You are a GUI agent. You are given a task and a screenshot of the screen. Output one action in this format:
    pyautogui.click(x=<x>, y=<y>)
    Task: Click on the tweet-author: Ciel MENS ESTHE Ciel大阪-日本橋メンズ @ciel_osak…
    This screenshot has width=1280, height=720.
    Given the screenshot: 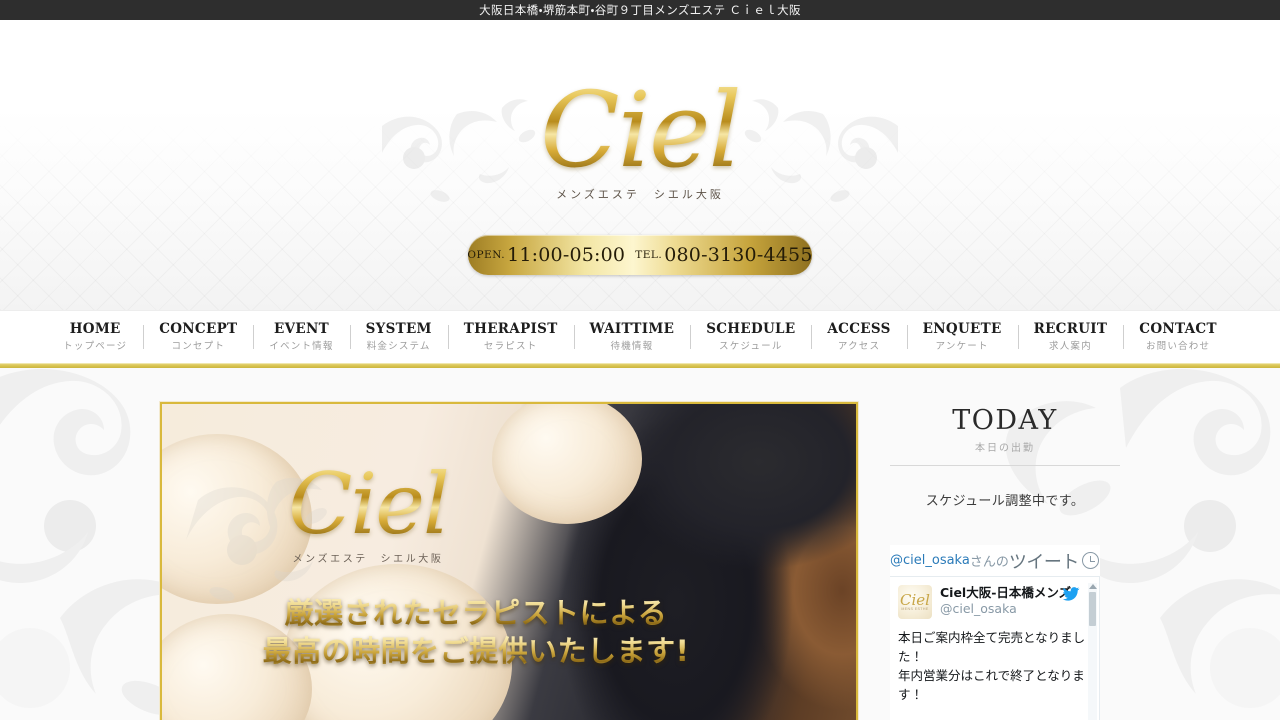 What is the action you would take?
    pyautogui.click(x=993, y=602)
    